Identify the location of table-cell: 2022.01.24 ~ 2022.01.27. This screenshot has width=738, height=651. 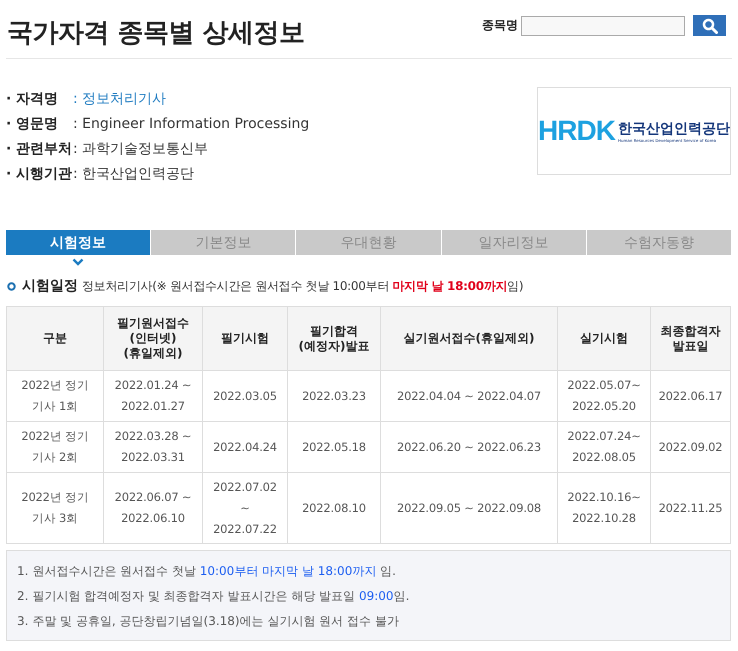
(153, 396).